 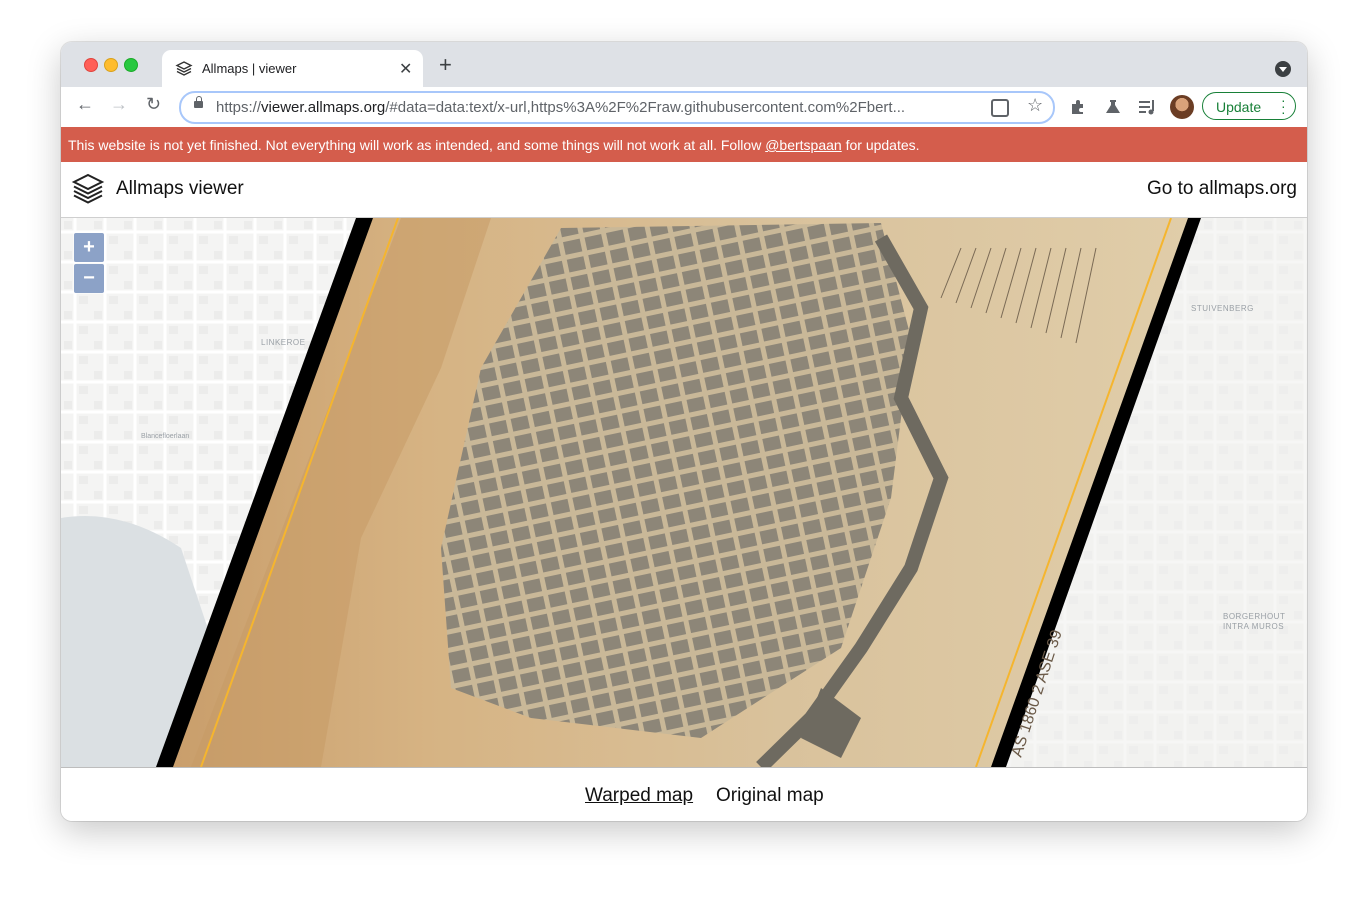 I want to click on app-title: Allmaps viewer, so click(x=180, y=188).